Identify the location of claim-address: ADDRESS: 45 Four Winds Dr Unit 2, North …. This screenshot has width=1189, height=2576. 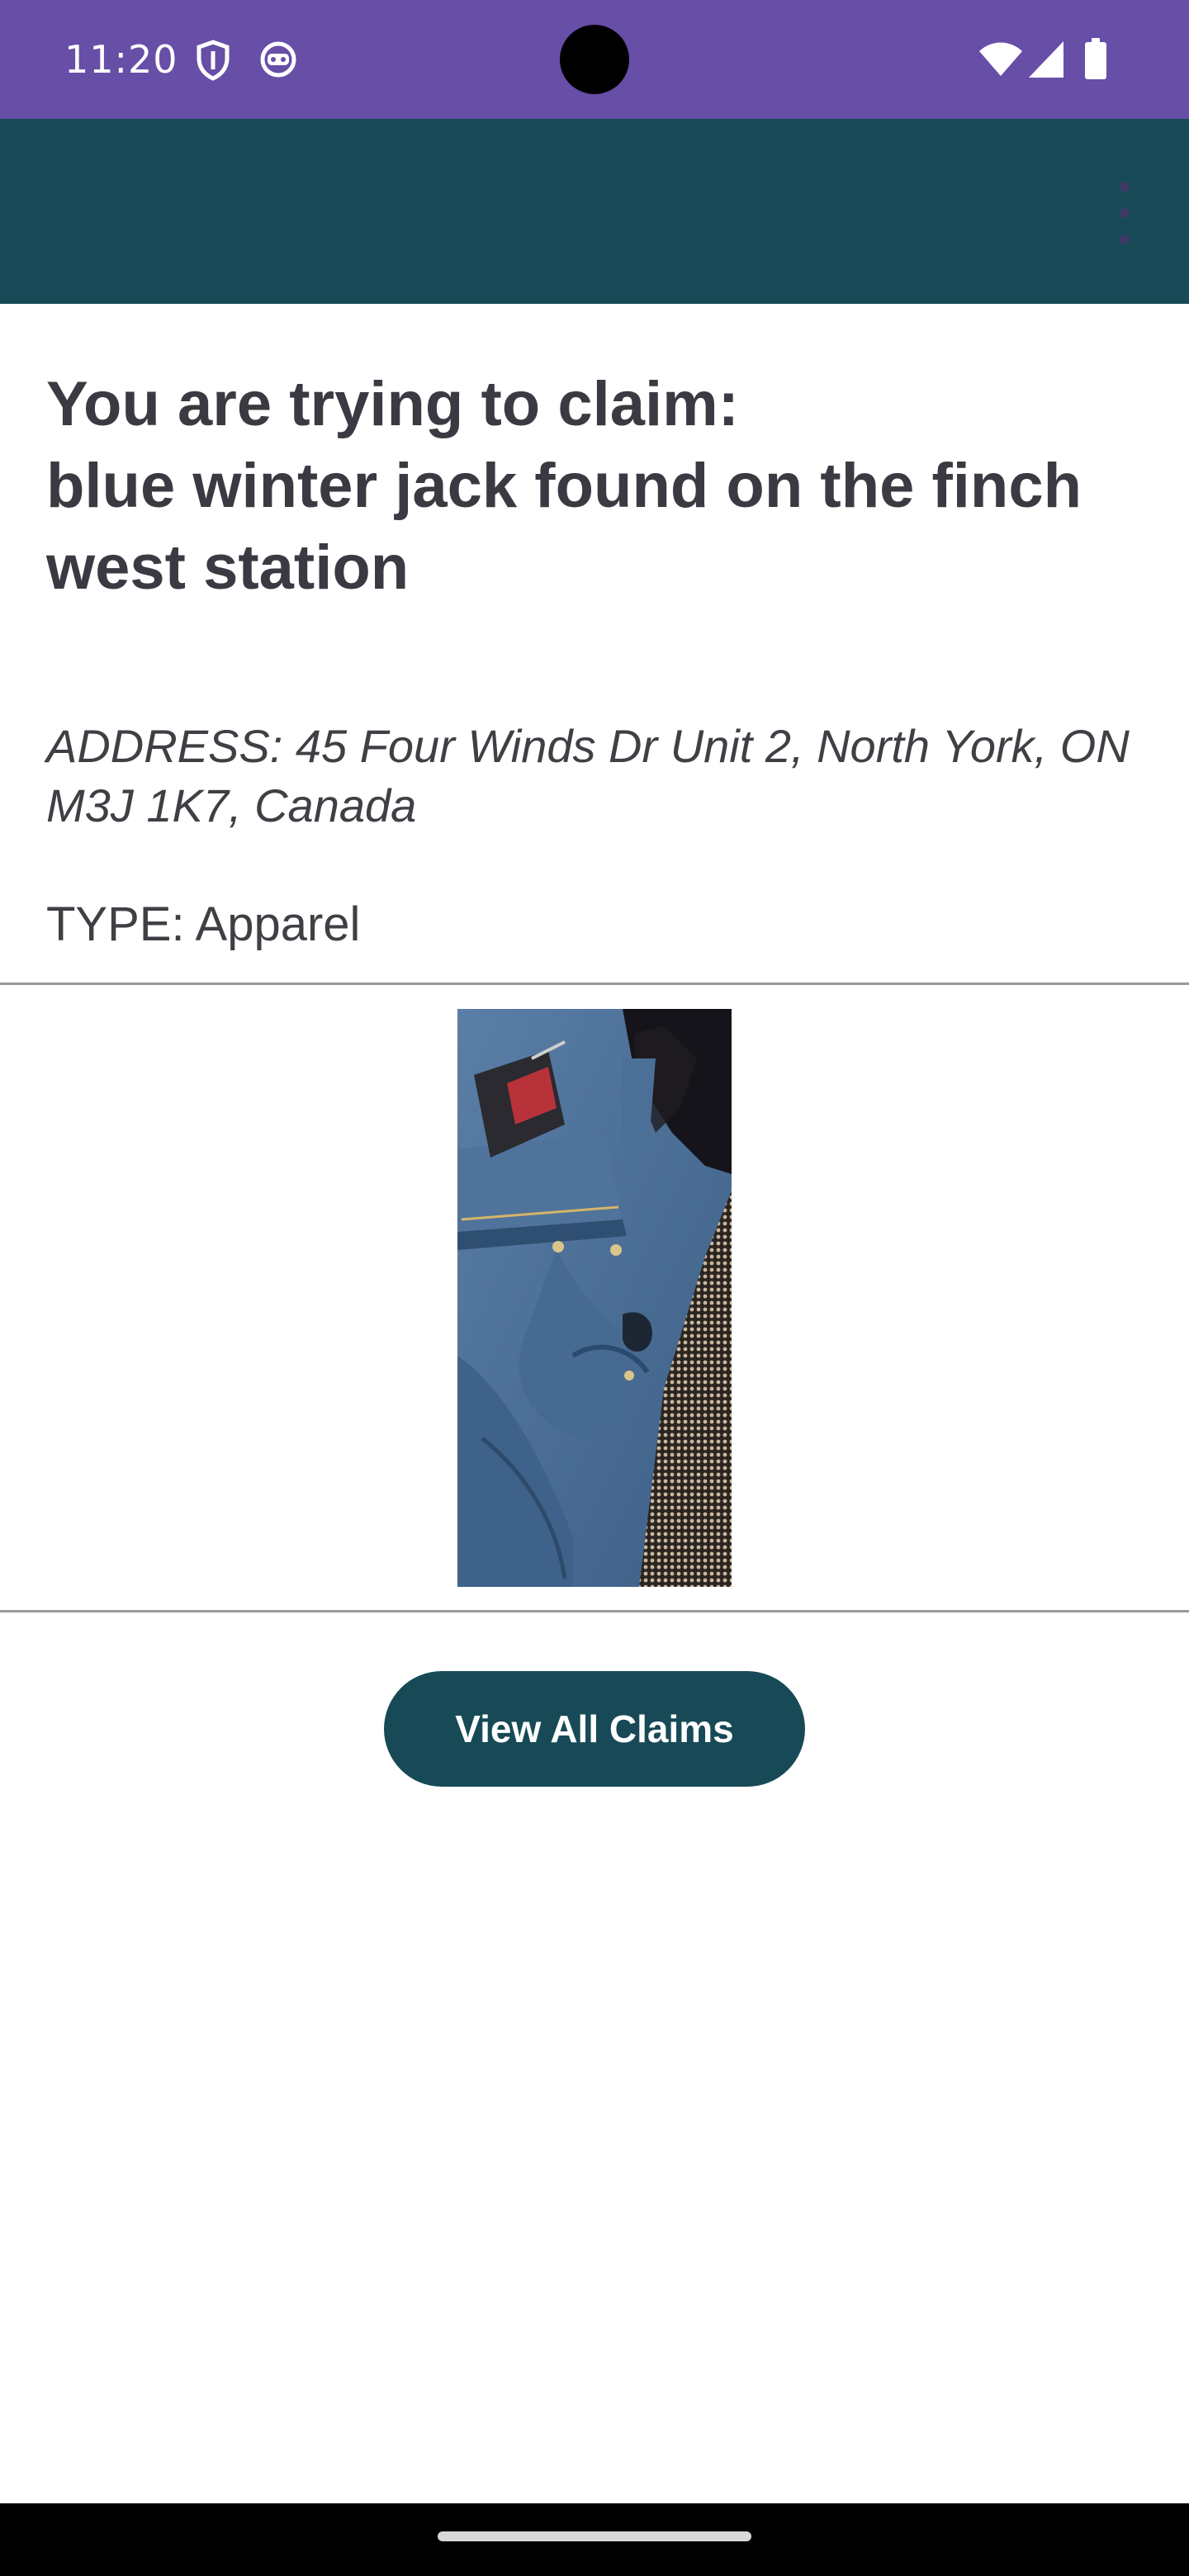
(588, 775).